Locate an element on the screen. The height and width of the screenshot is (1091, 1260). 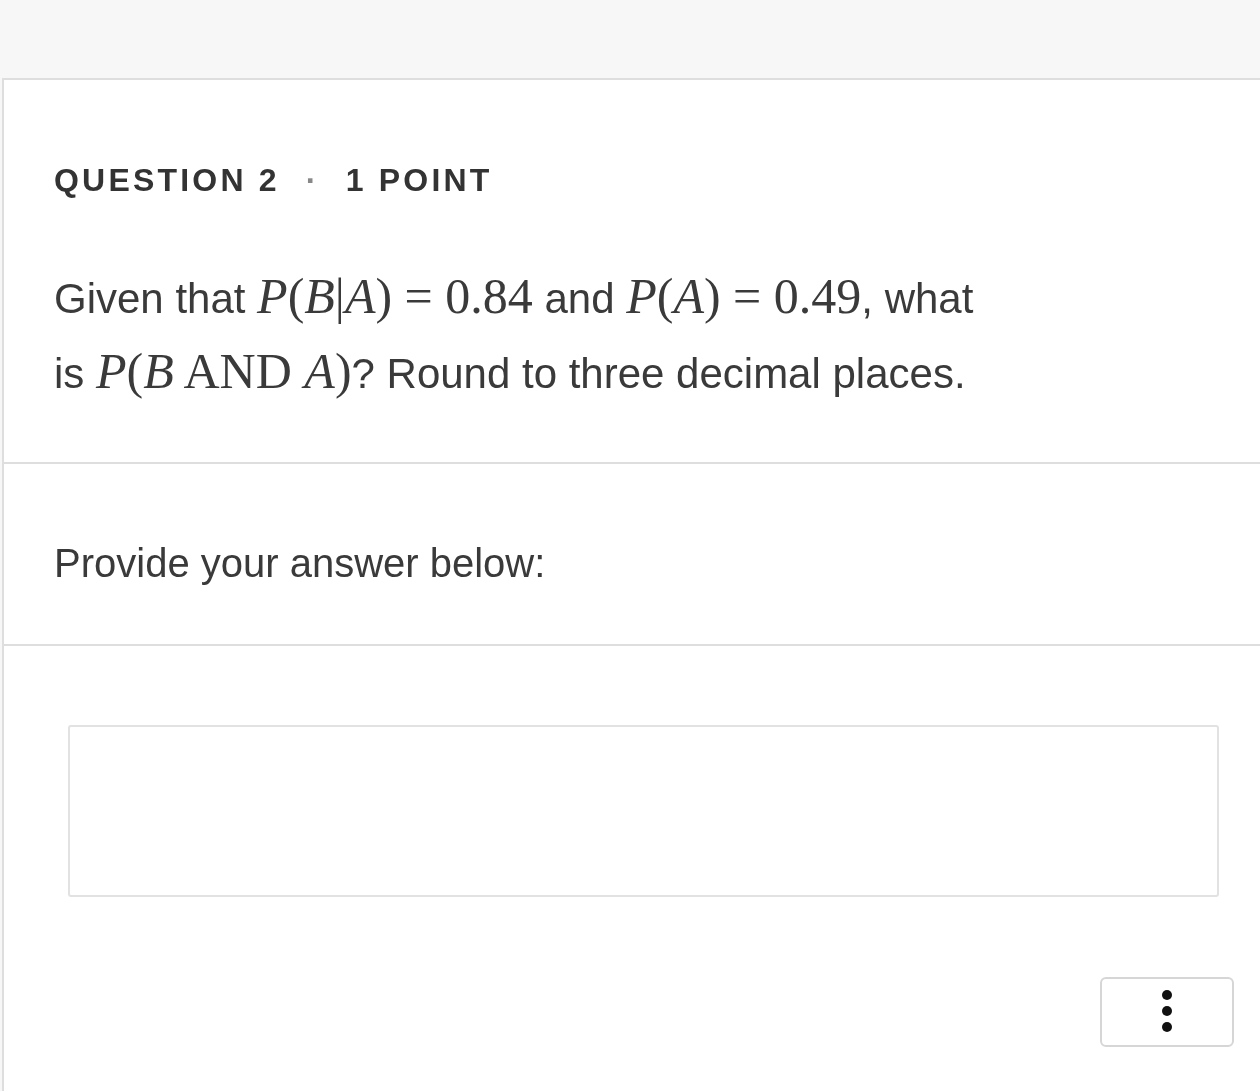
question-text: Given that P(B|A) = 0.84 and P(A) = 0.49, what is P(B AND A)? Round to three decimal places. is located at coordinates (514, 334).